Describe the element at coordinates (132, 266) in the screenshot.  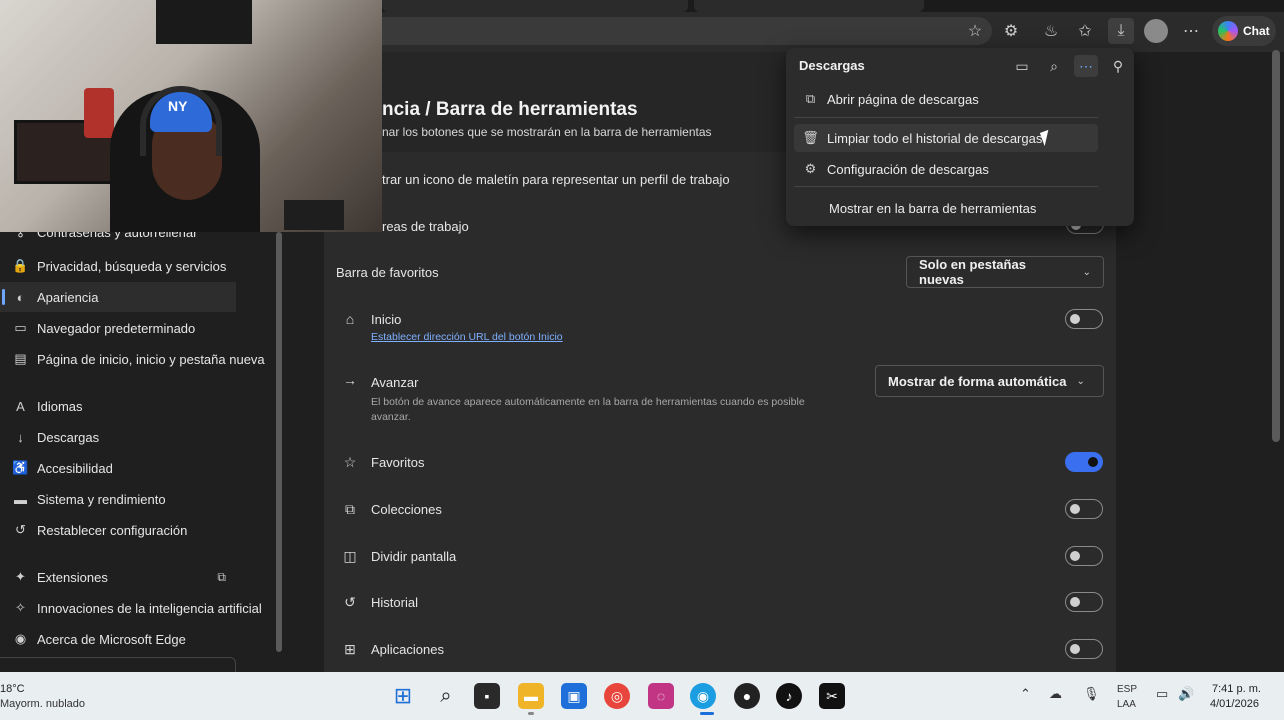
I see `sidebar-item-label: Privacidad, búsqueda y servicios` at that location.